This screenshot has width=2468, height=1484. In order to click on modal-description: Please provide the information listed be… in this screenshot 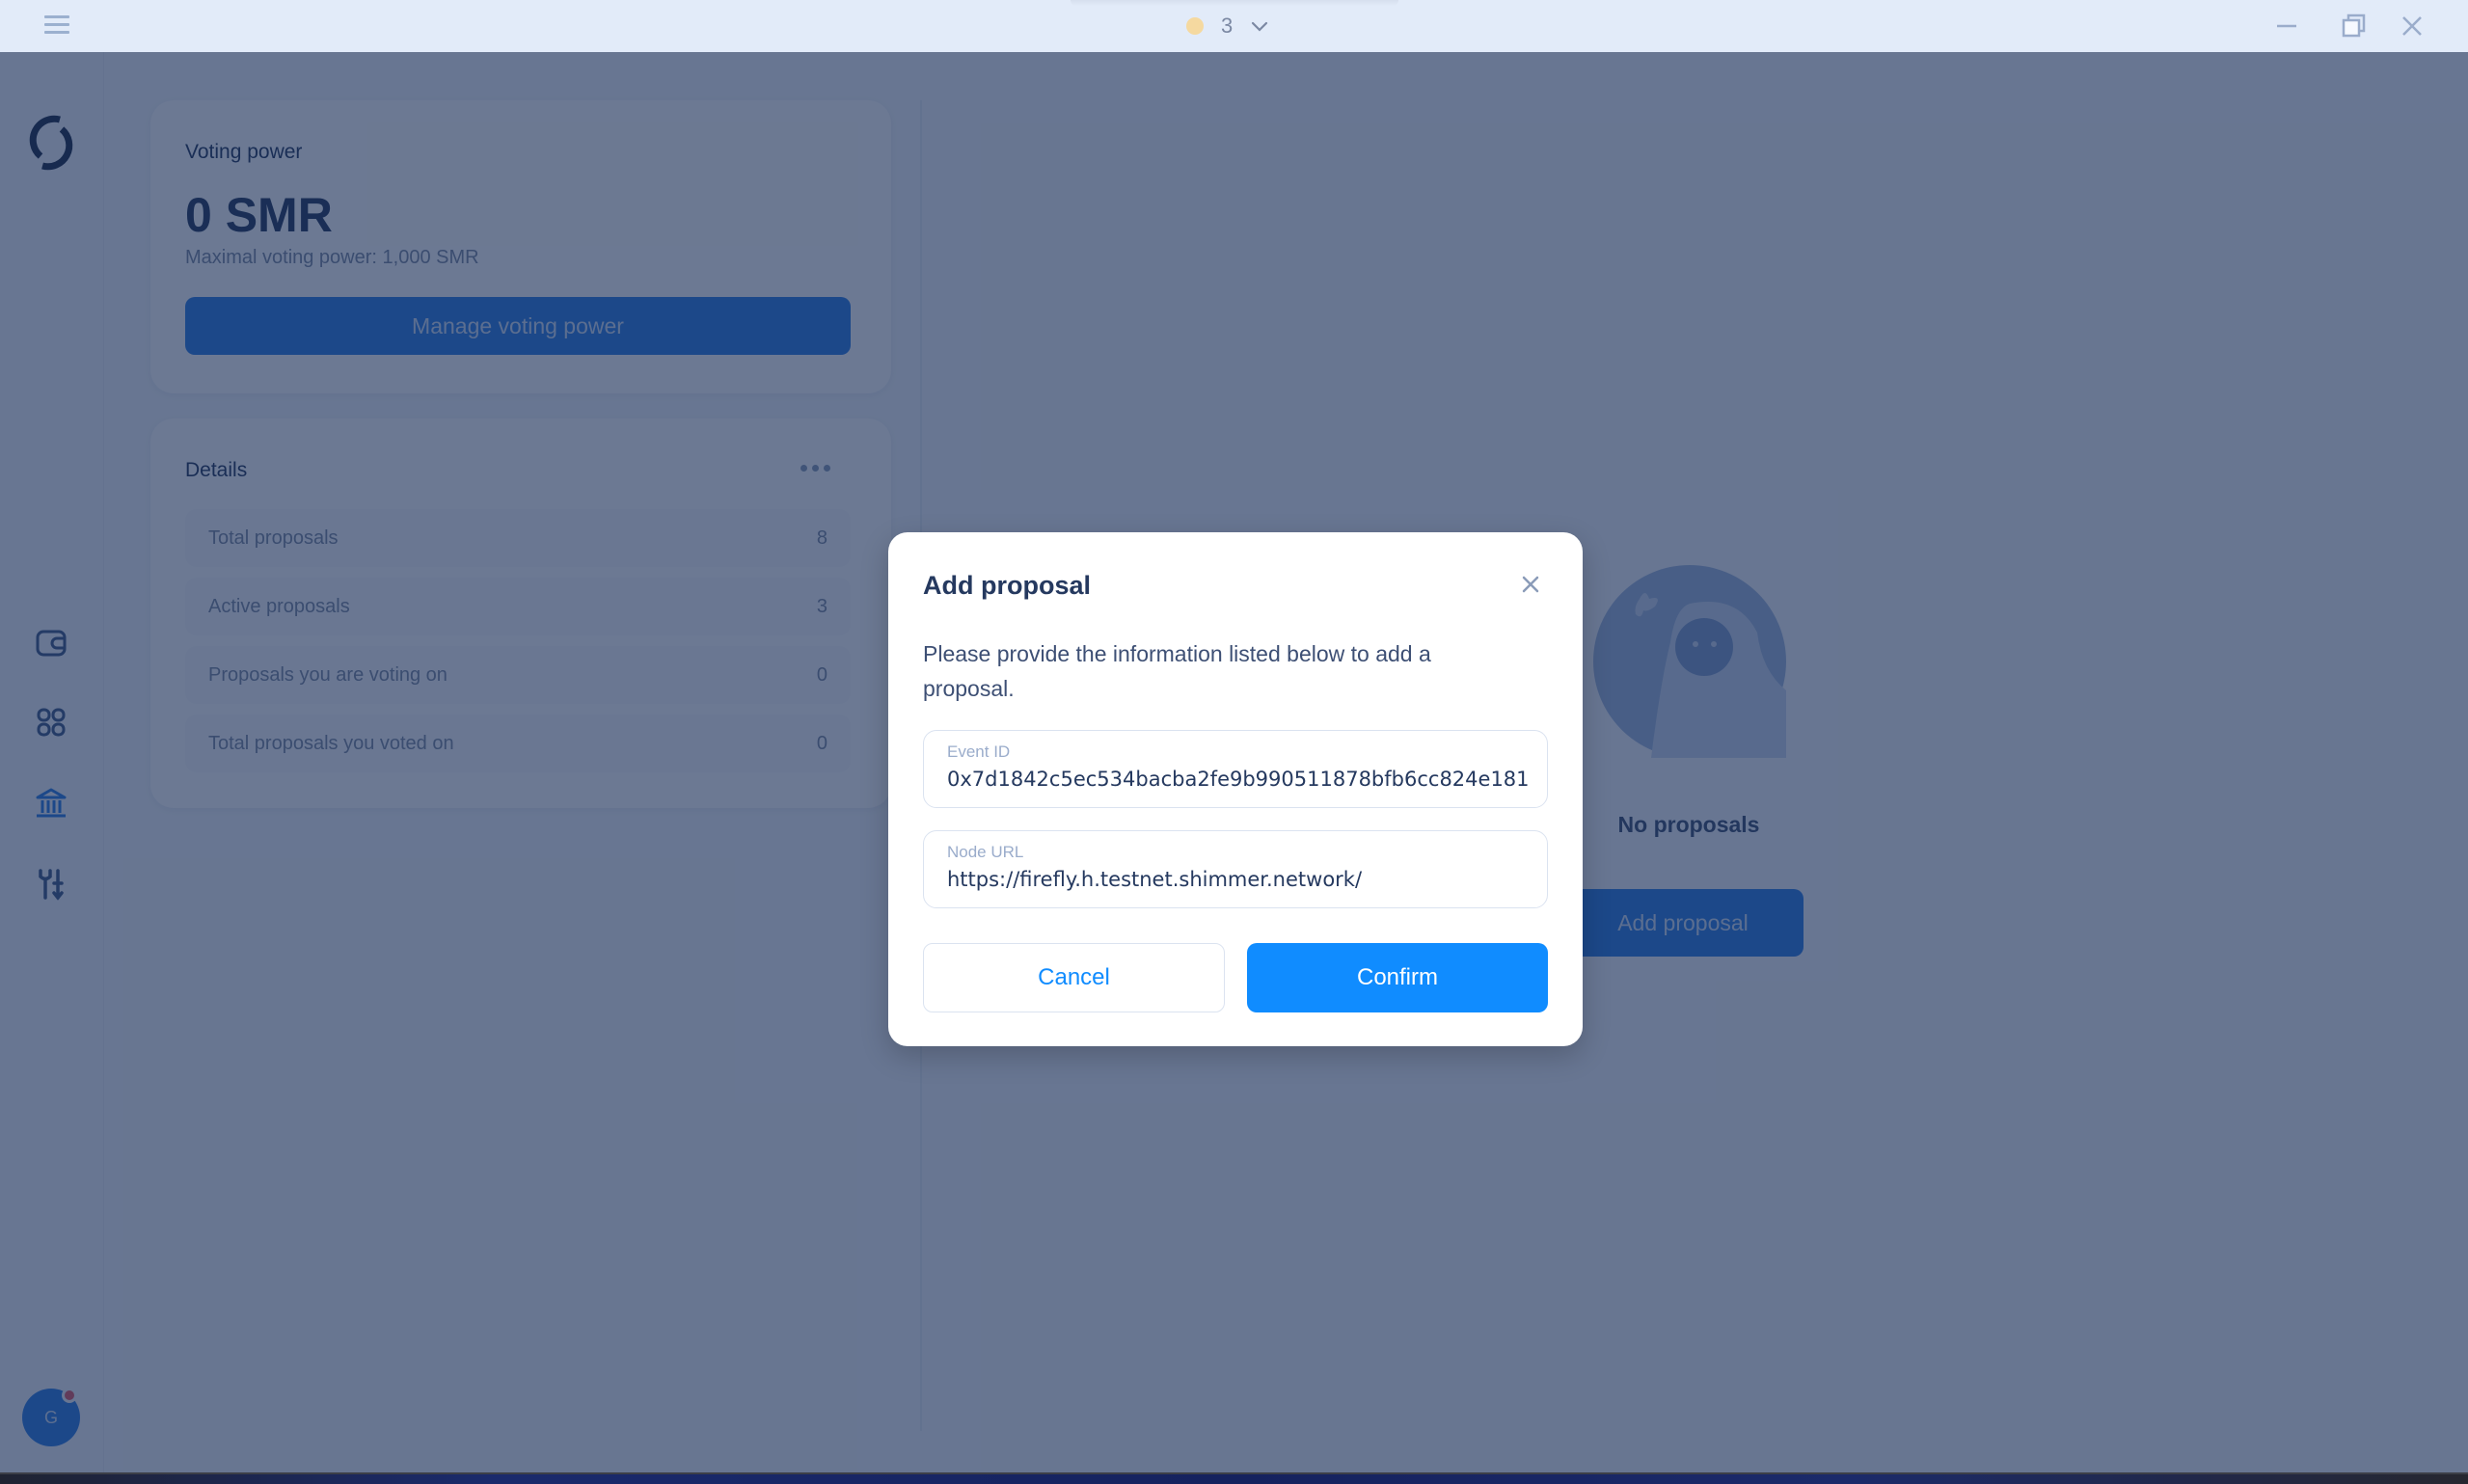, I will do `click(1177, 671)`.